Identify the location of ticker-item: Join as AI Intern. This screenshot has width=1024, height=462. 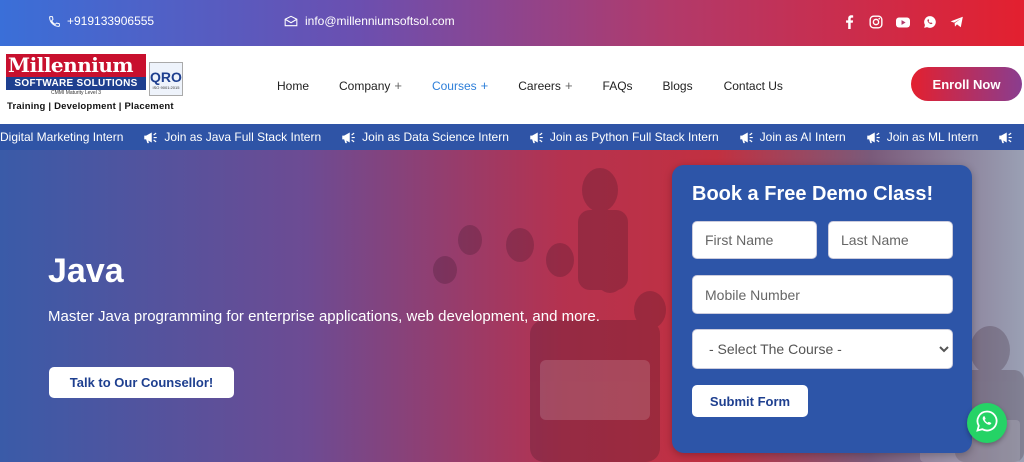
(792, 137).